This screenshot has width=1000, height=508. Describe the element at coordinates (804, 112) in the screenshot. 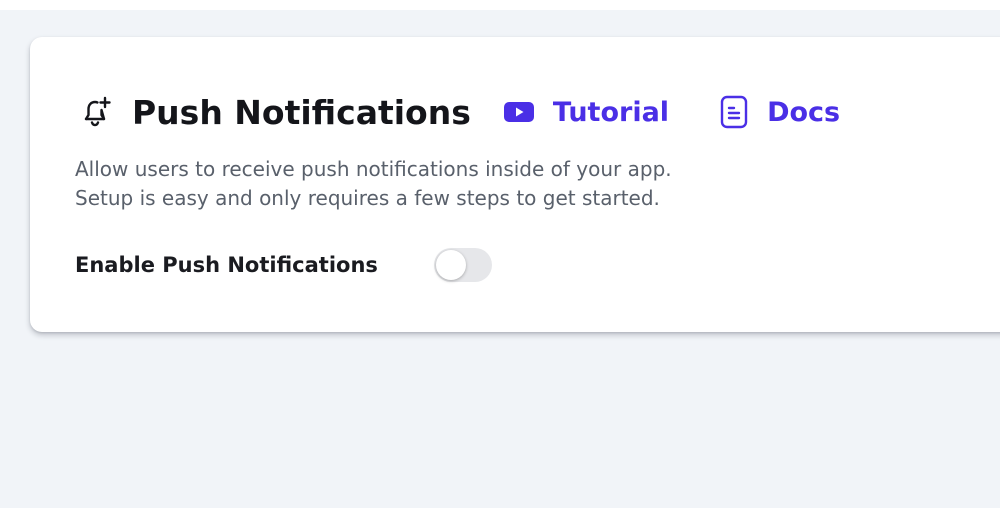

I see `docs-link-label: Docs` at that location.